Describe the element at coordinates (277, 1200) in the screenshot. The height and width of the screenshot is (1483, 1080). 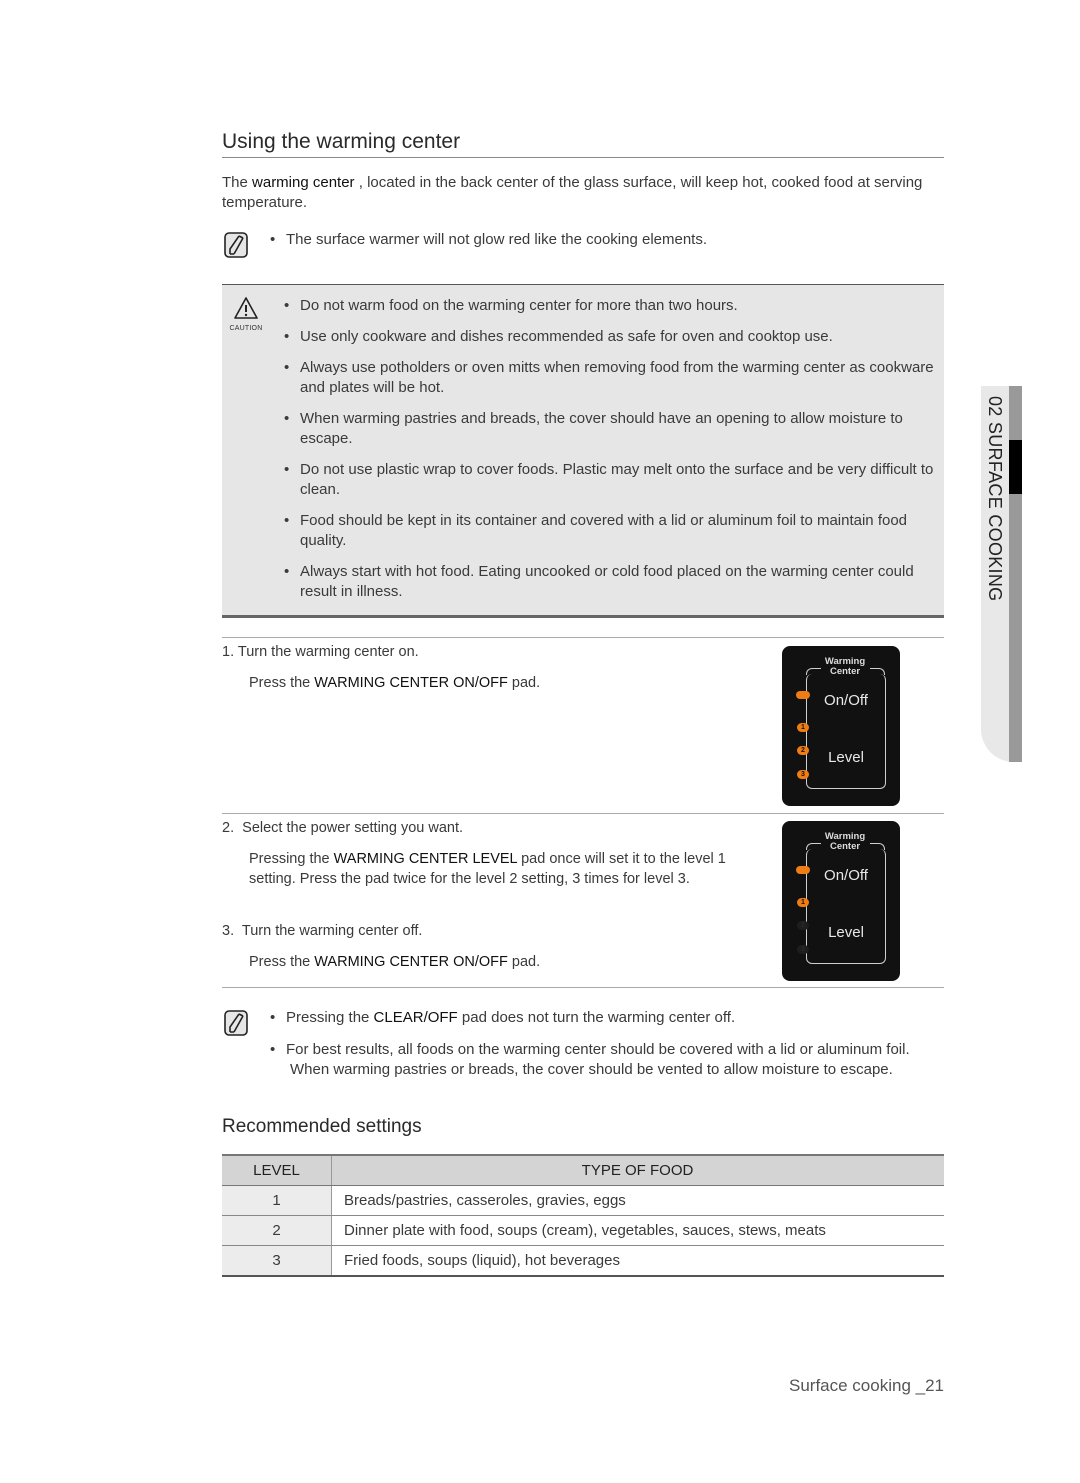
I see `cell-level: 1` at that location.